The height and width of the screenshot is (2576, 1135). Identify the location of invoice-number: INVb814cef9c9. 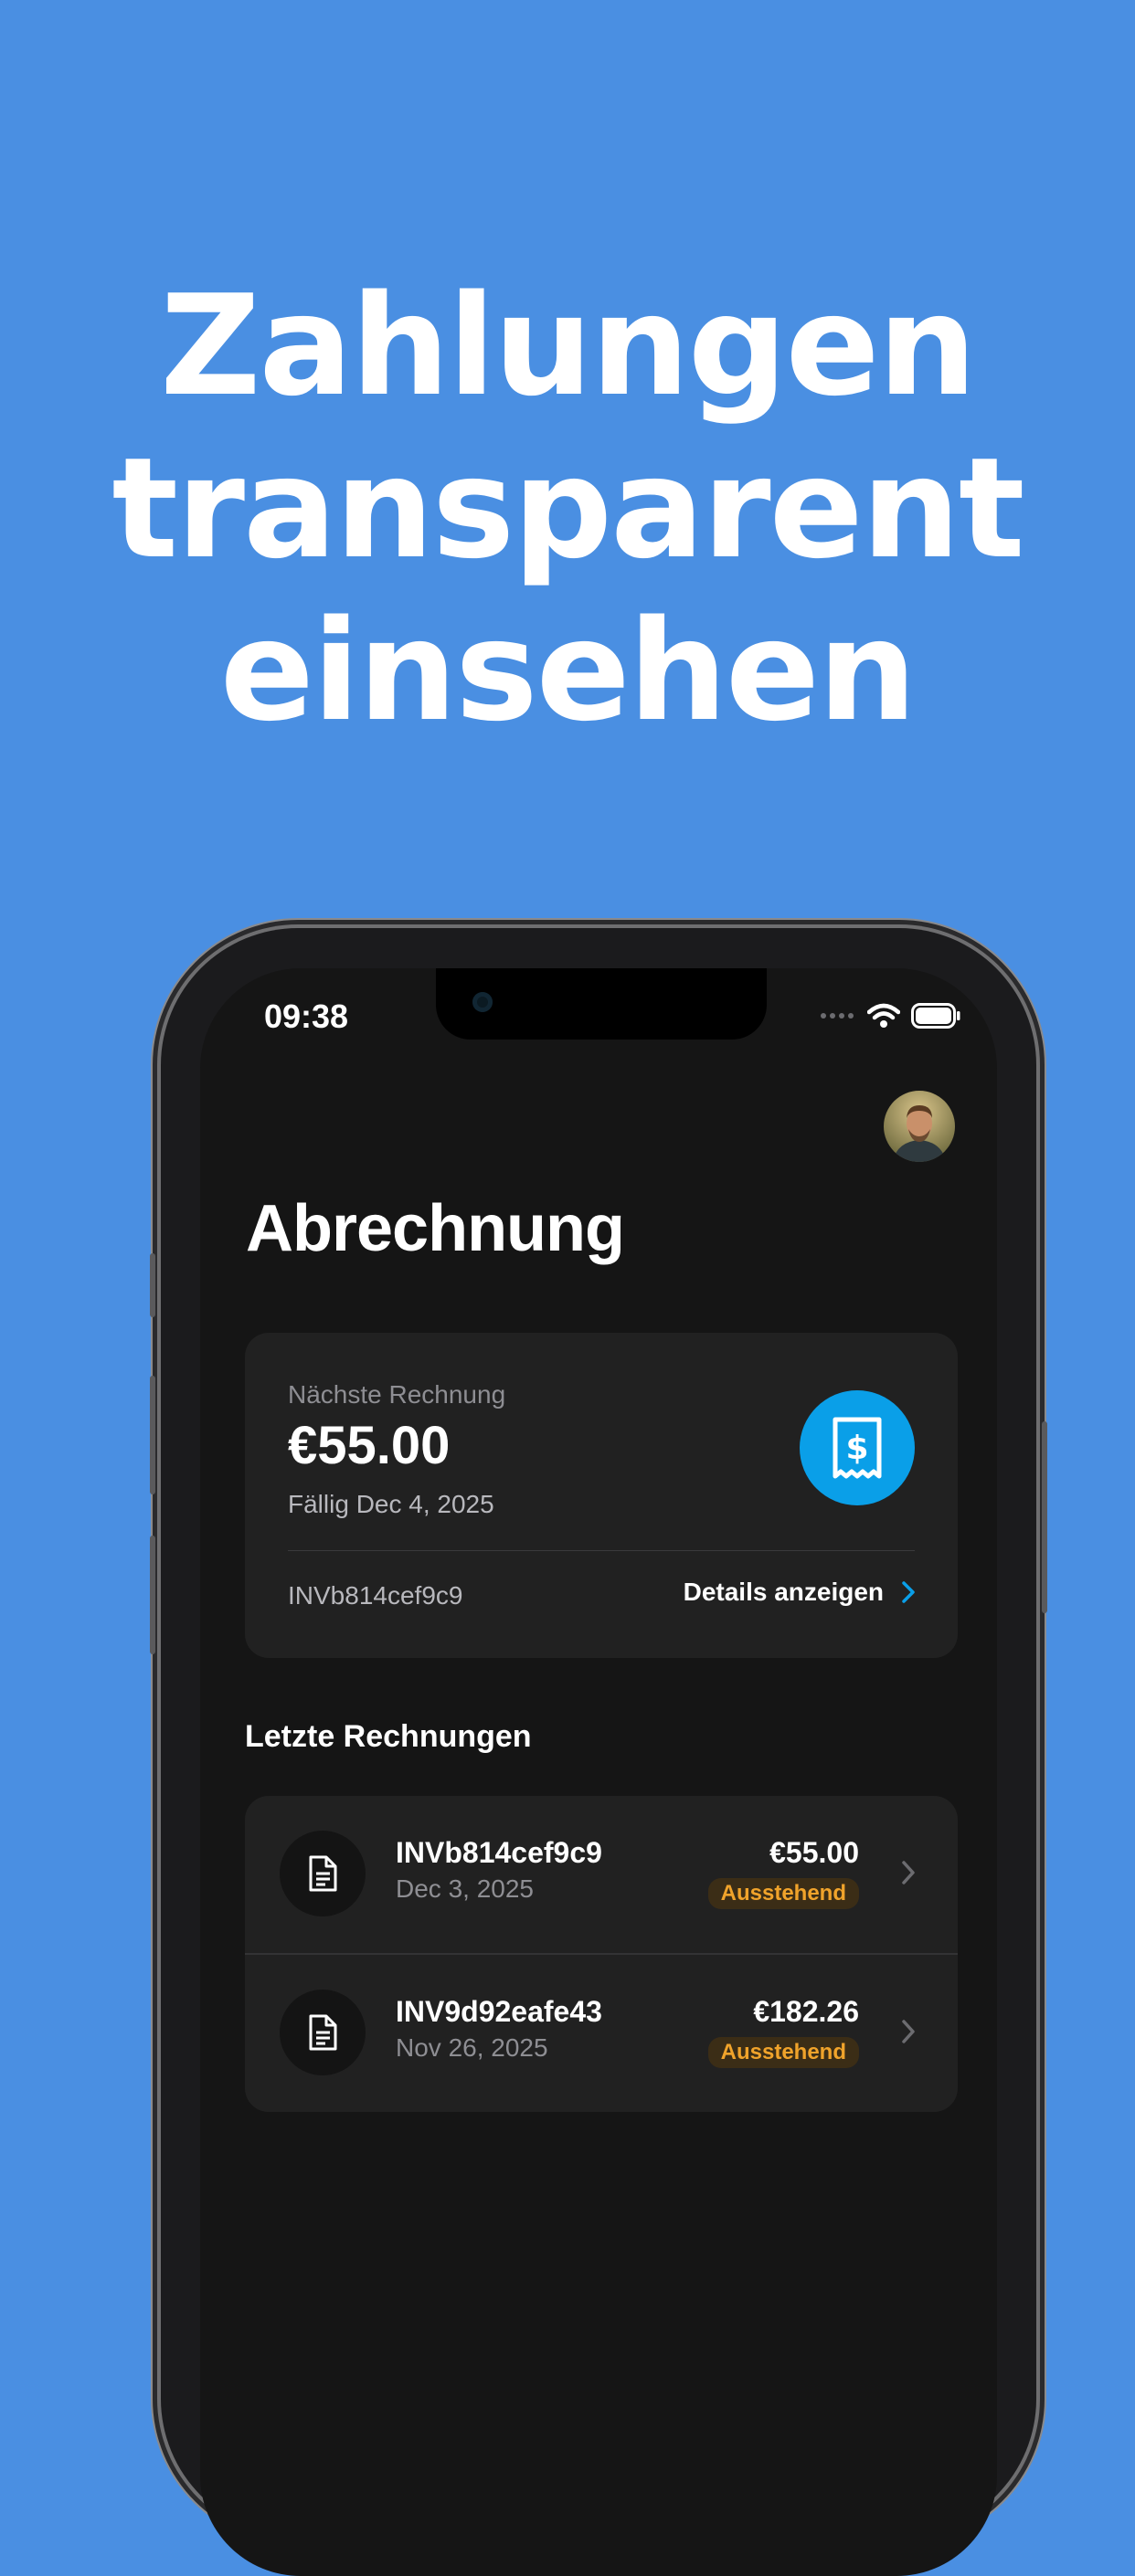
(499, 1852).